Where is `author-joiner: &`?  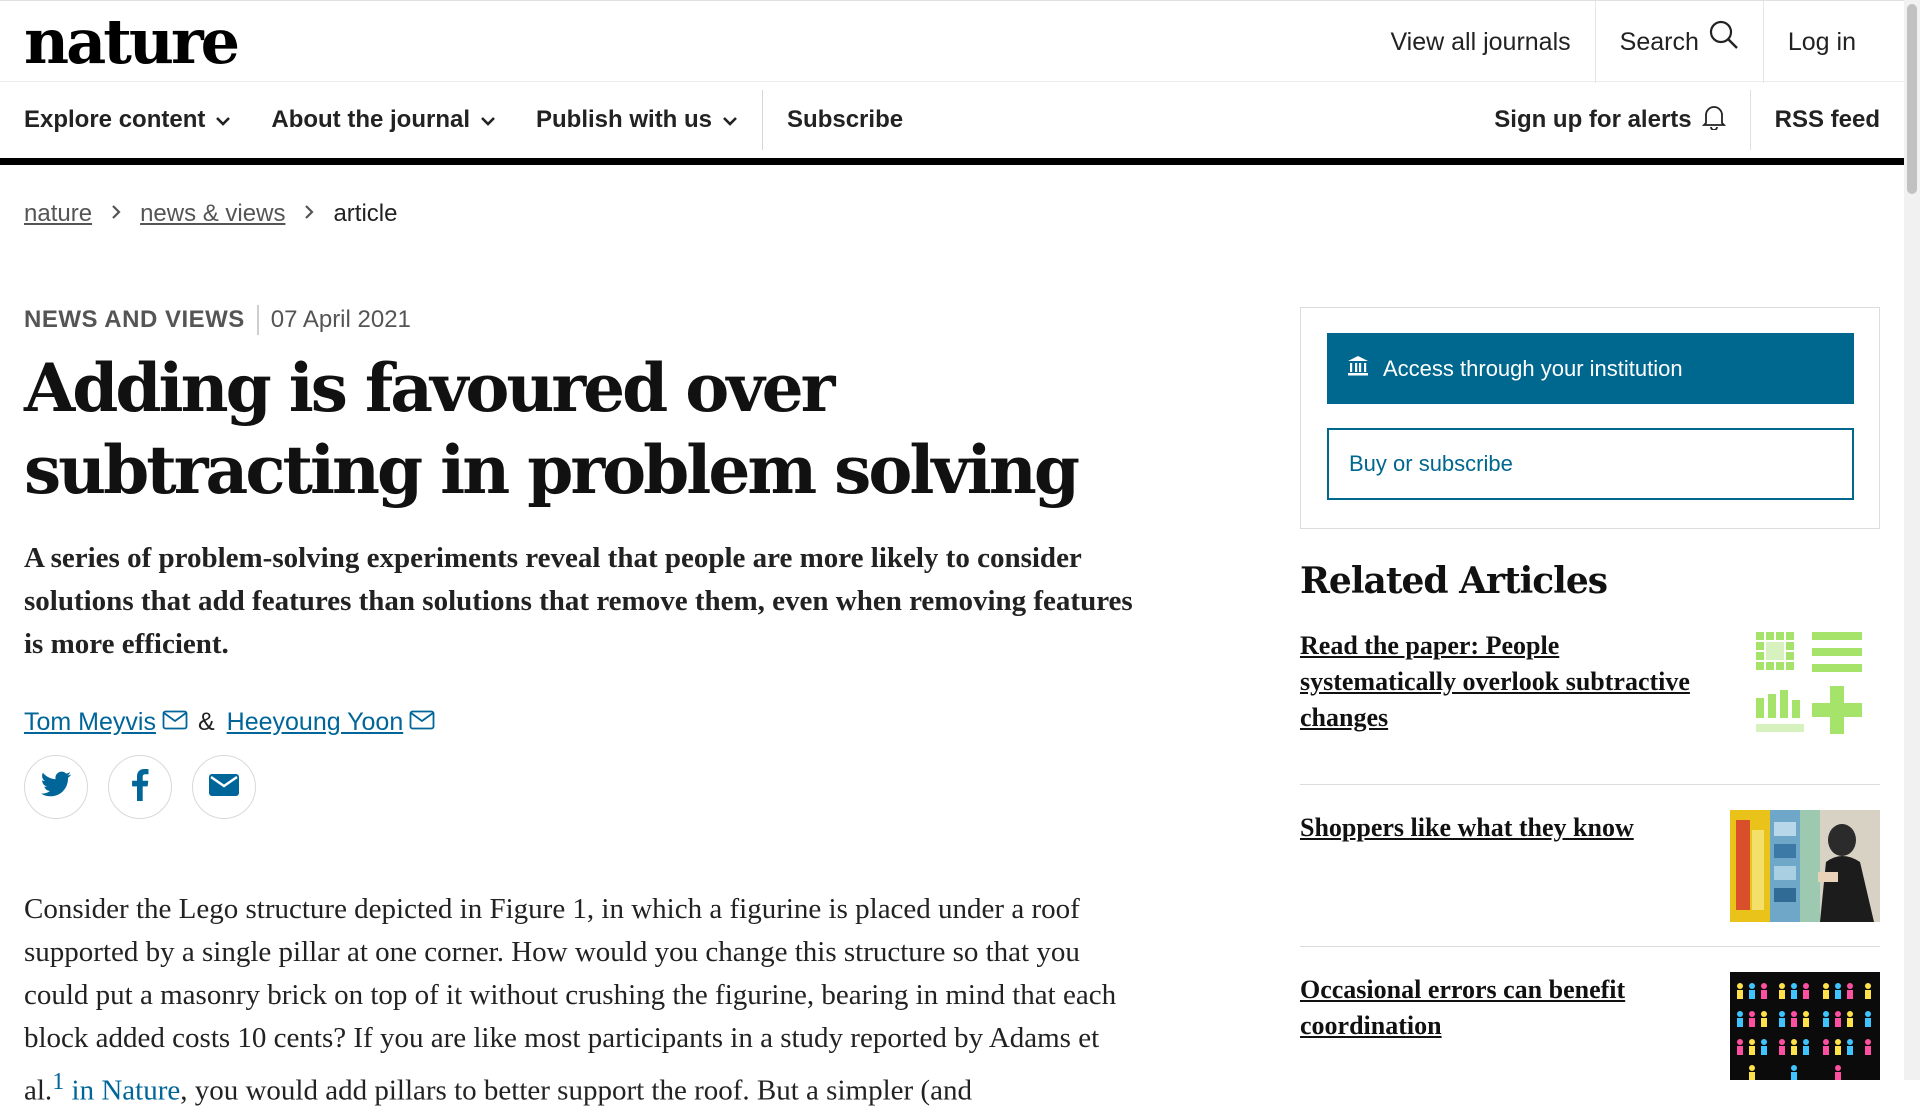
author-joiner: & is located at coordinates (206, 722).